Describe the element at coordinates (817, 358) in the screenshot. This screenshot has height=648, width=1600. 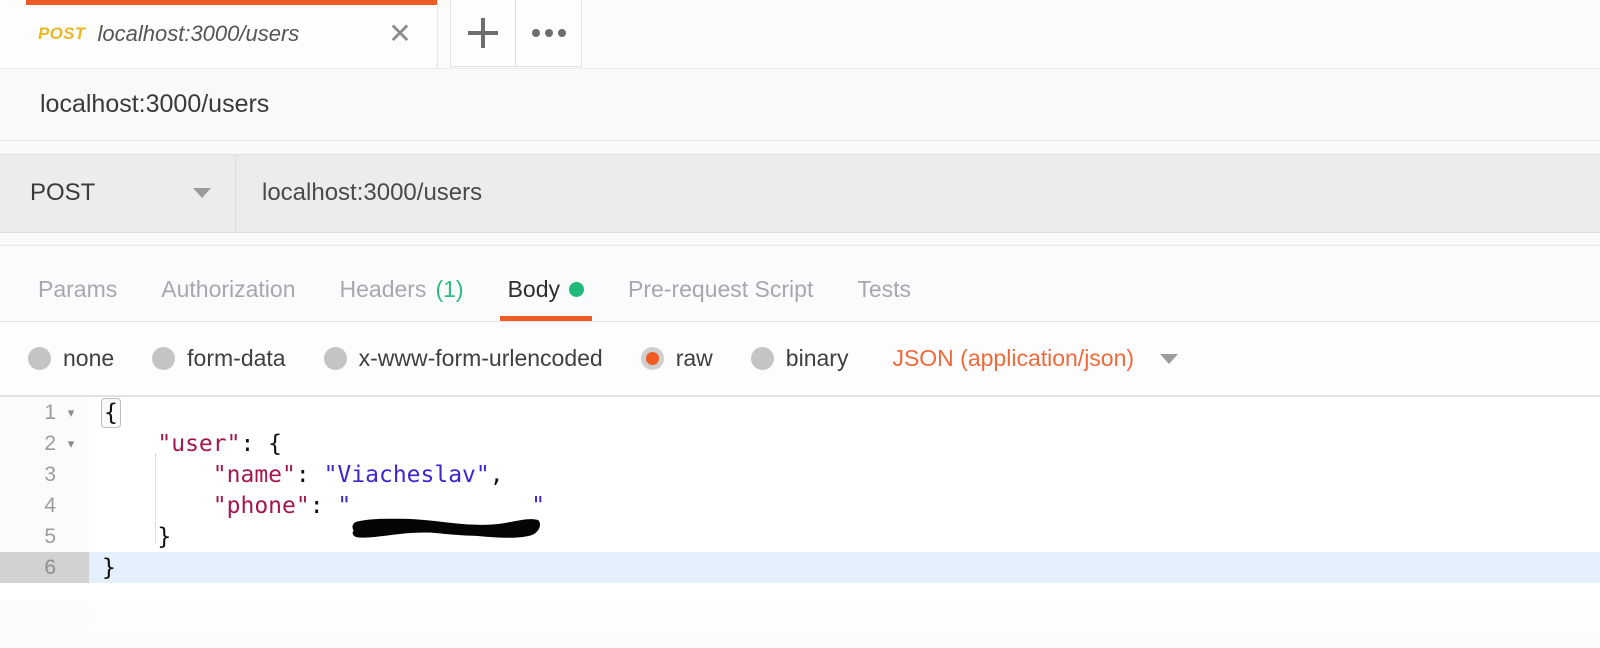
I see `radio-label: binary` at that location.